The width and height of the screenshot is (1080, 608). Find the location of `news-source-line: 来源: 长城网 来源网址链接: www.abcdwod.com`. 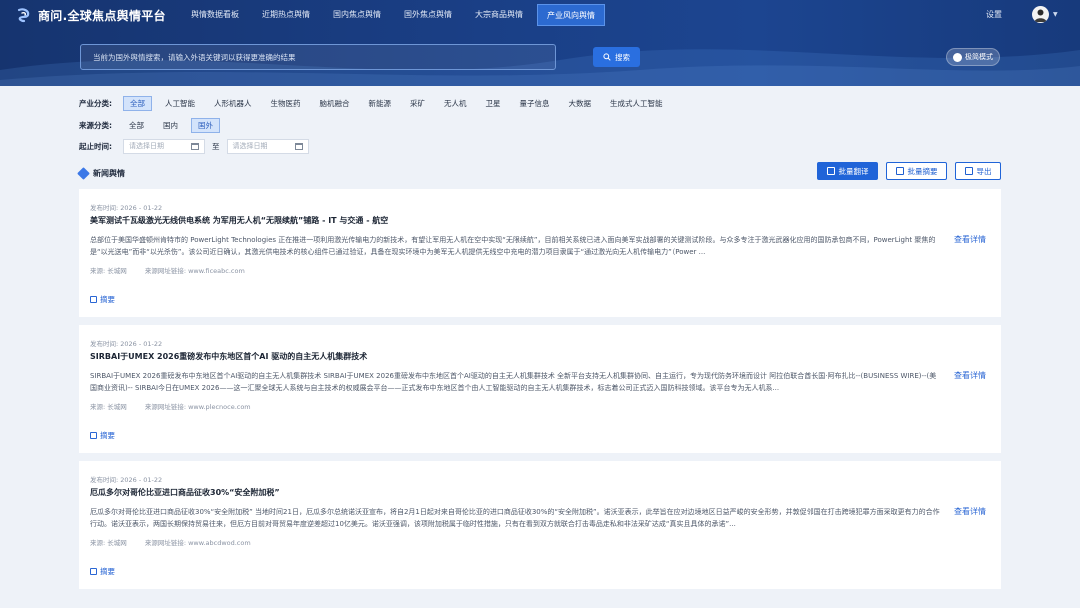

news-source-line: 来源: 长城网 来源网址链接: www.abcdwod.com is located at coordinates (178, 542).